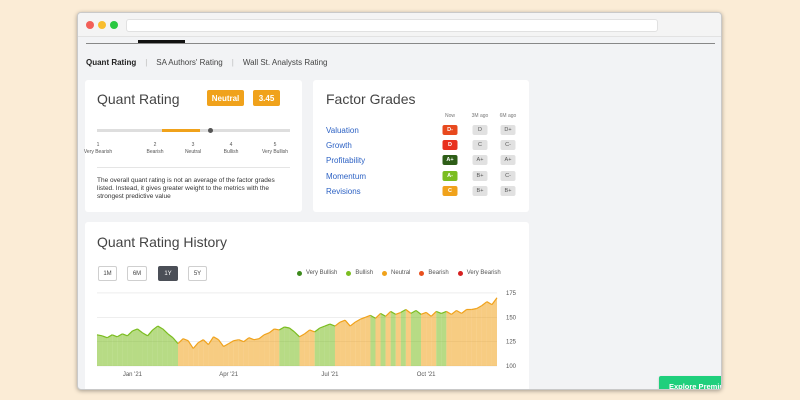  What do you see at coordinates (479, 273) in the screenshot?
I see `legend-item-very-bearish: Very Bearish` at bounding box center [479, 273].